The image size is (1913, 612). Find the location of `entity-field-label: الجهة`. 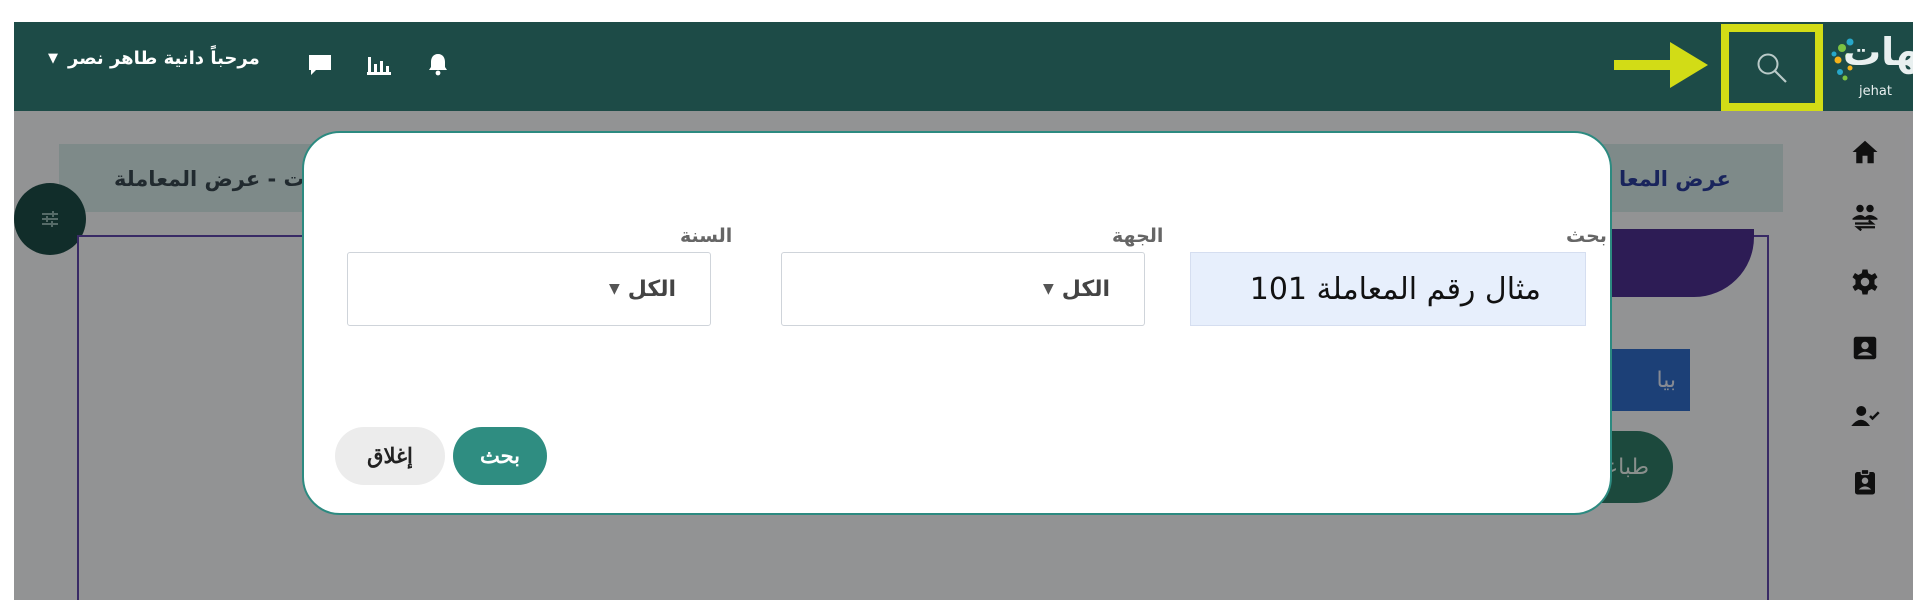

entity-field-label: الجهة is located at coordinates (1138, 236).